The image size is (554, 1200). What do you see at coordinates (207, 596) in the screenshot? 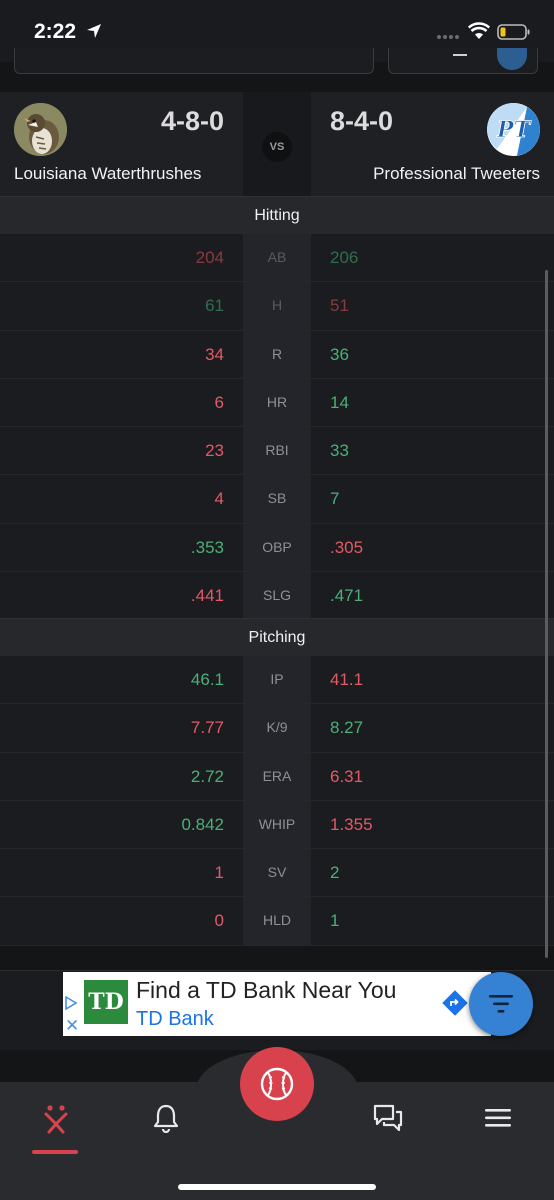
I see `left-team-stat-value: .441` at bounding box center [207, 596].